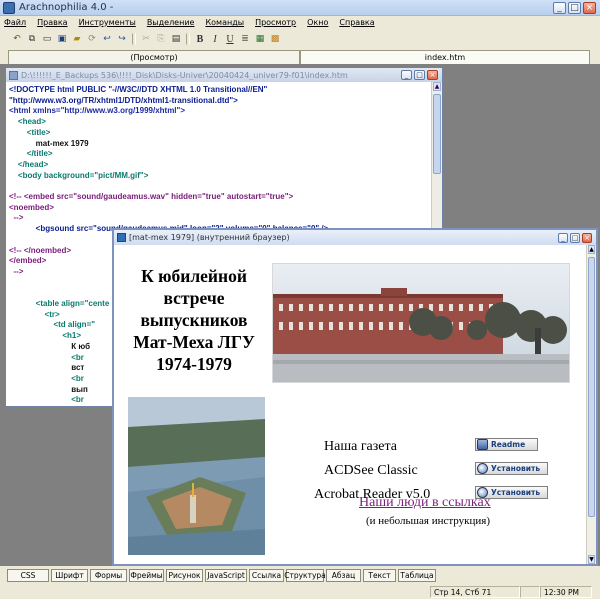 The height and width of the screenshot is (599, 600). I want to click on row-label: ACDSee Classic, so click(371, 470).